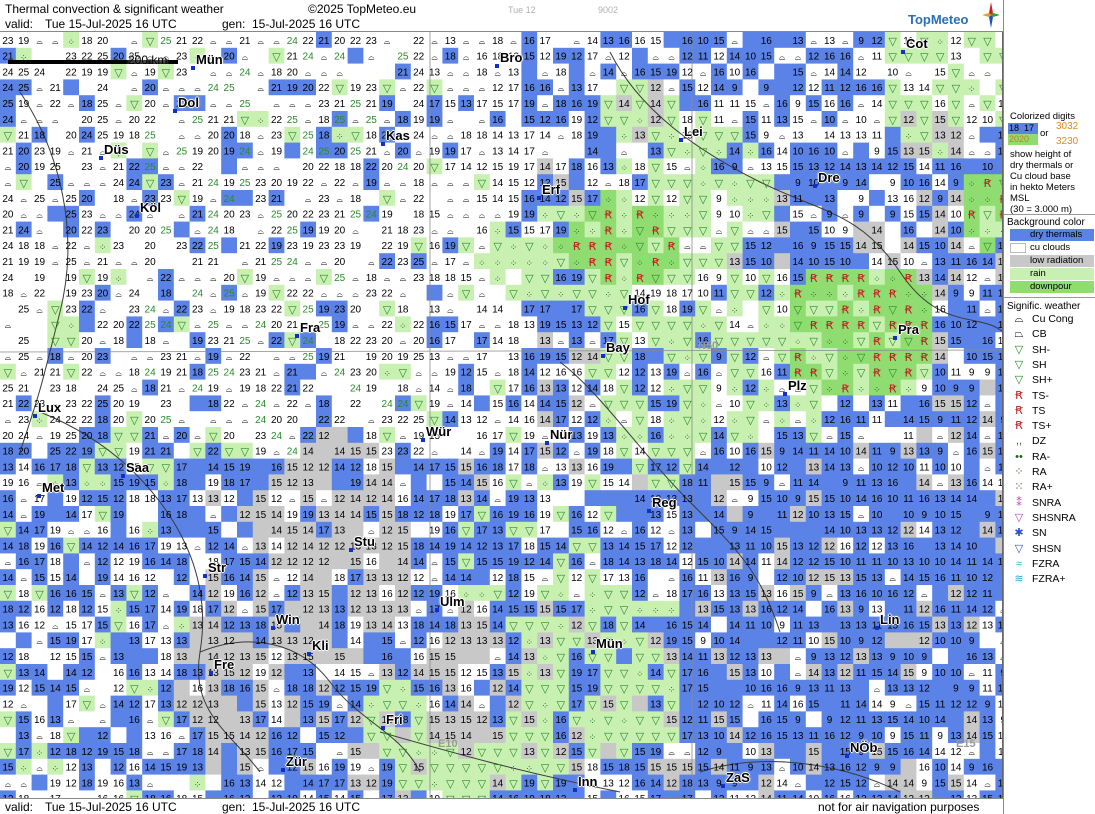 The width and height of the screenshot is (1095, 814). Describe the element at coordinates (664, 502) in the screenshot. I see `city-label: Reg` at that location.